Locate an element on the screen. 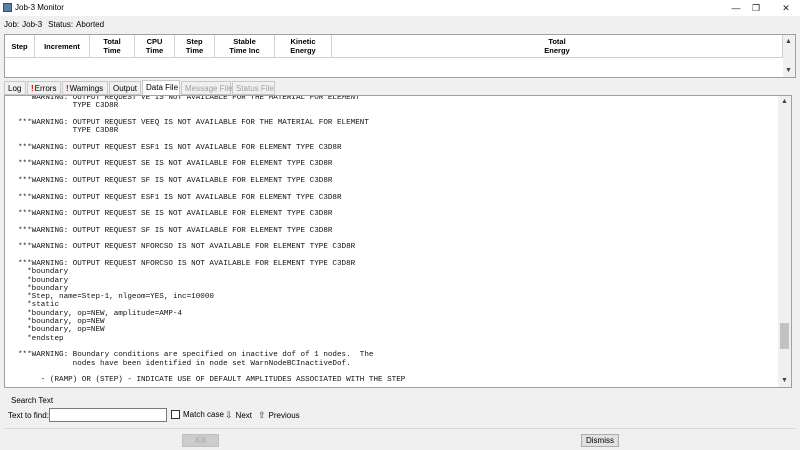 This screenshot has width=800, height=450. tab-data-file: Data File is located at coordinates (161, 88).